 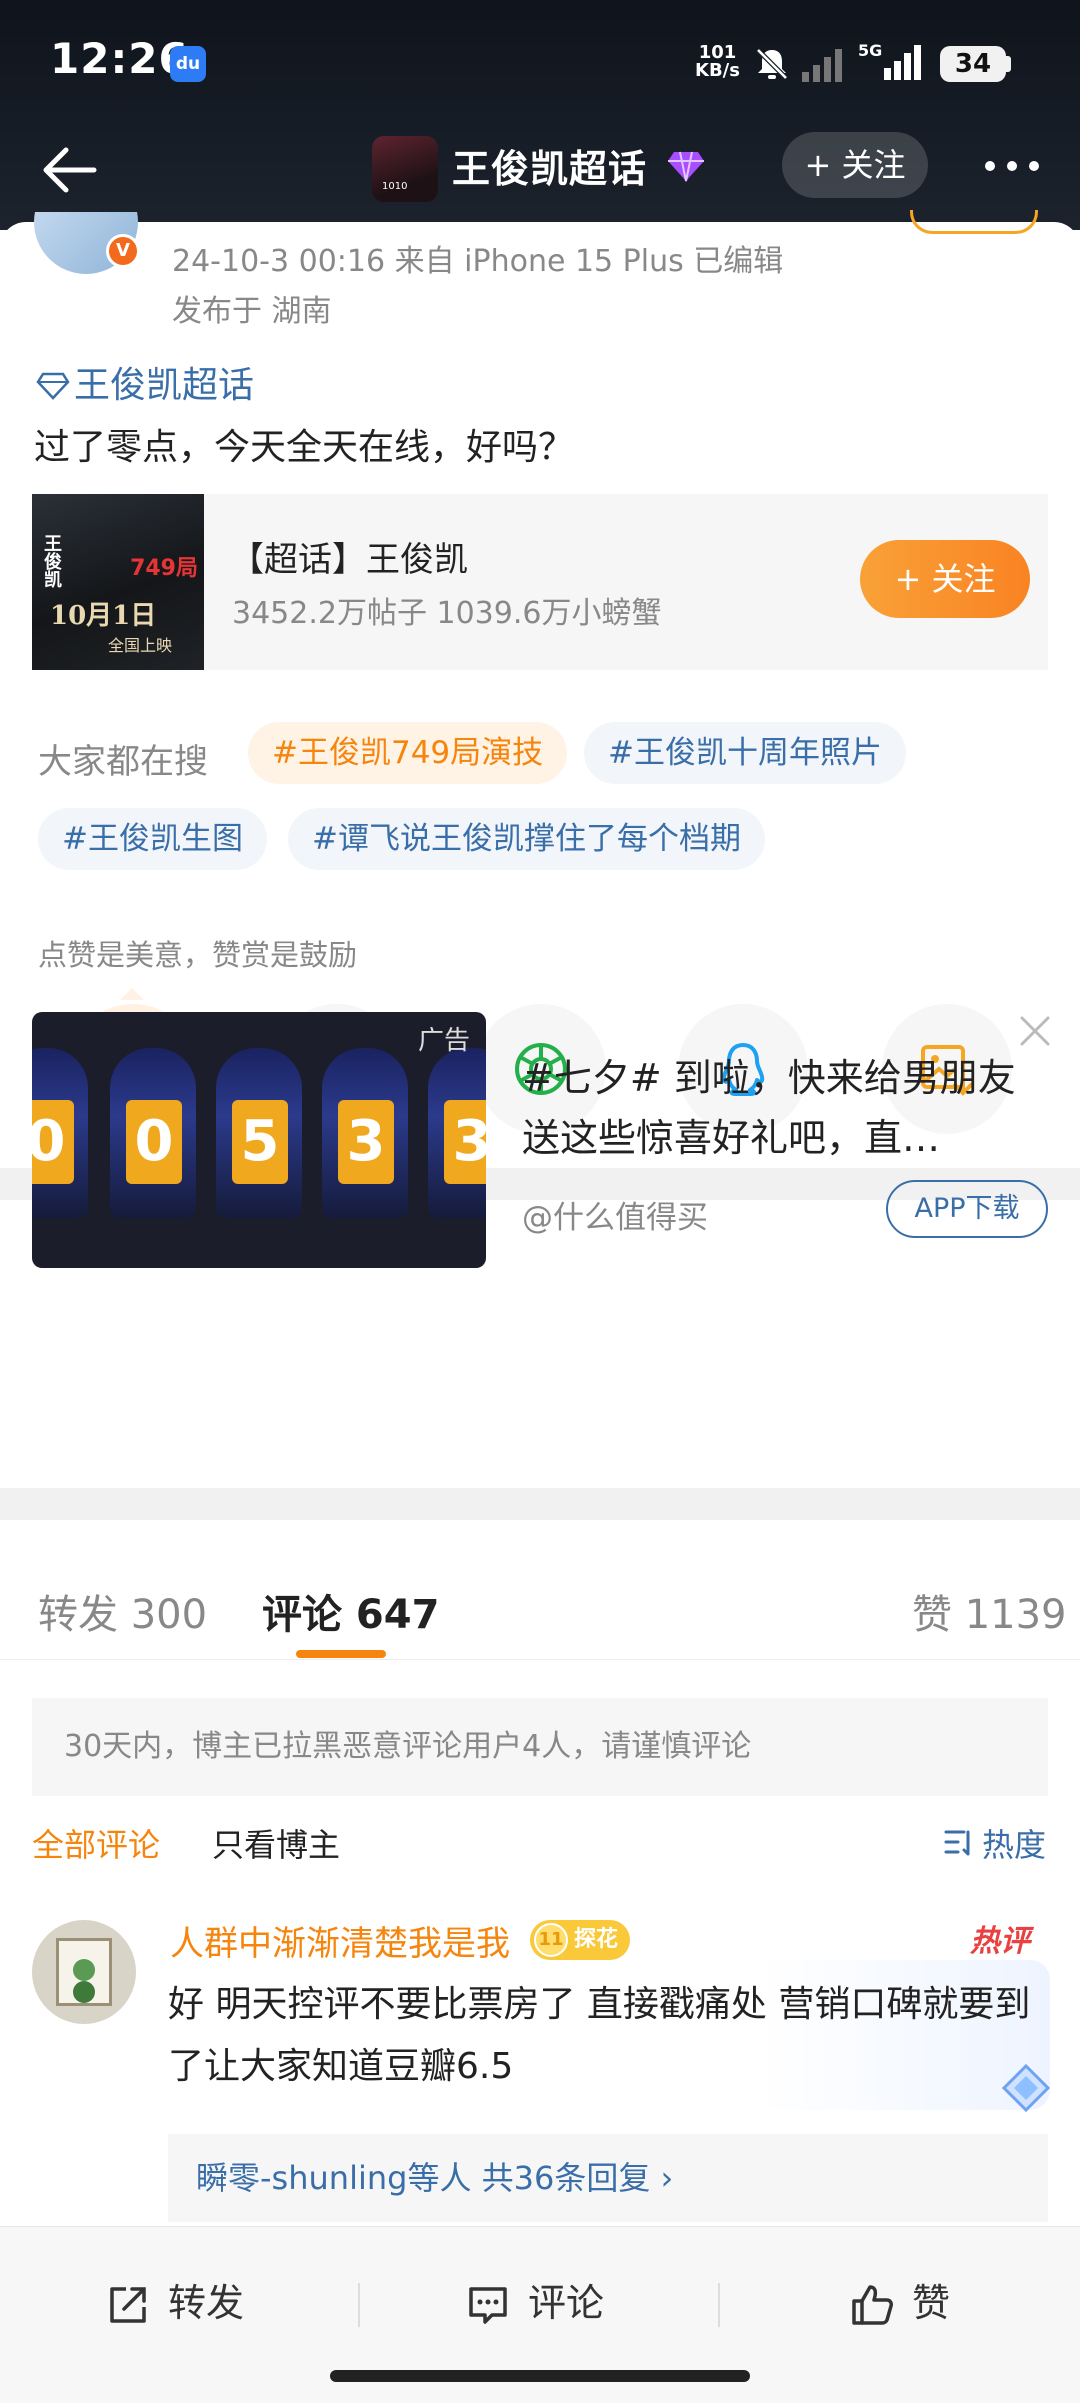 What do you see at coordinates (152, 839) in the screenshot?
I see `search-tag: #王俊凯生图` at bounding box center [152, 839].